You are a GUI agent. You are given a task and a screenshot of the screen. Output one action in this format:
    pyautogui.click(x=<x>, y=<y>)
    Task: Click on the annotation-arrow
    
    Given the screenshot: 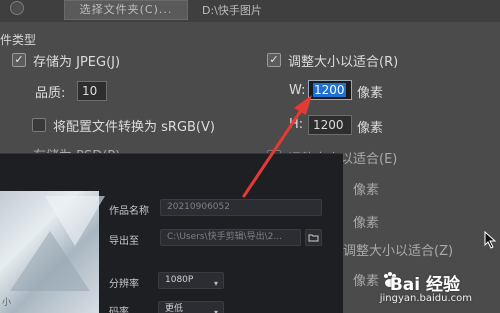 What is the action you would take?
    pyautogui.click(x=277, y=146)
    